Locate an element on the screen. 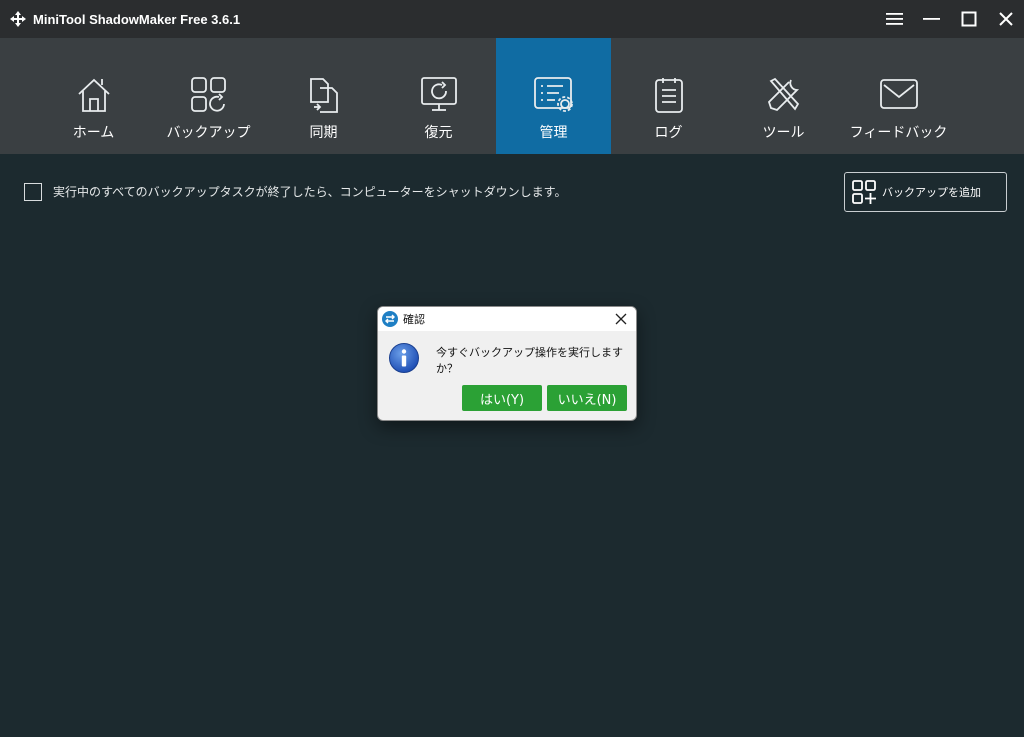  nav-item-restore: 復元 is located at coordinates (438, 96).